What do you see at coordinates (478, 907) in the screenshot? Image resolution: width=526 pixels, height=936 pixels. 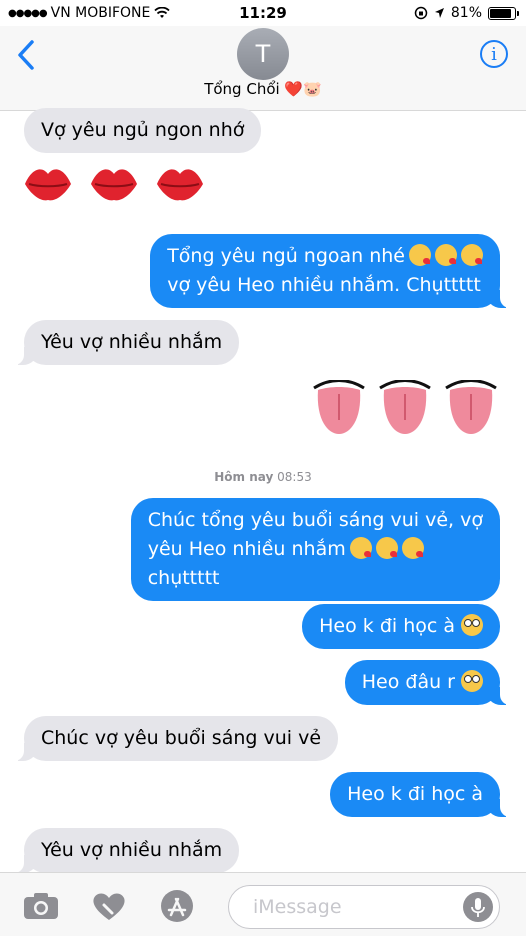 I see `microphone-icon` at bounding box center [478, 907].